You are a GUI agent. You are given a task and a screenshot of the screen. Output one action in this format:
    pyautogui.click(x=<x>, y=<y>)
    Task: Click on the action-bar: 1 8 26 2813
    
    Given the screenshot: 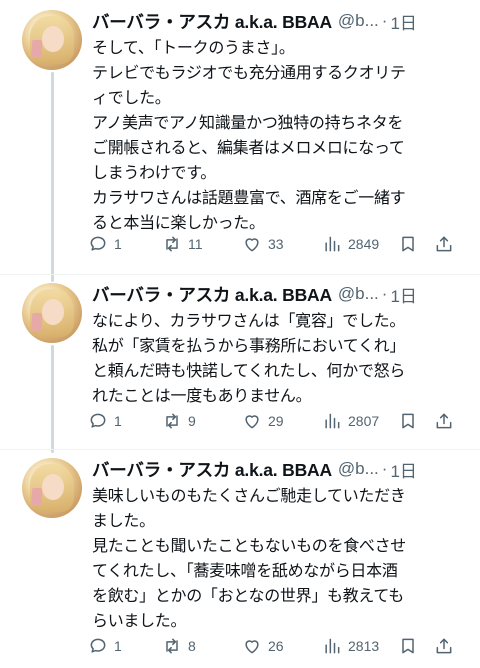 What is the action you would take?
    pyautogui.click(x=278, y=646)
    